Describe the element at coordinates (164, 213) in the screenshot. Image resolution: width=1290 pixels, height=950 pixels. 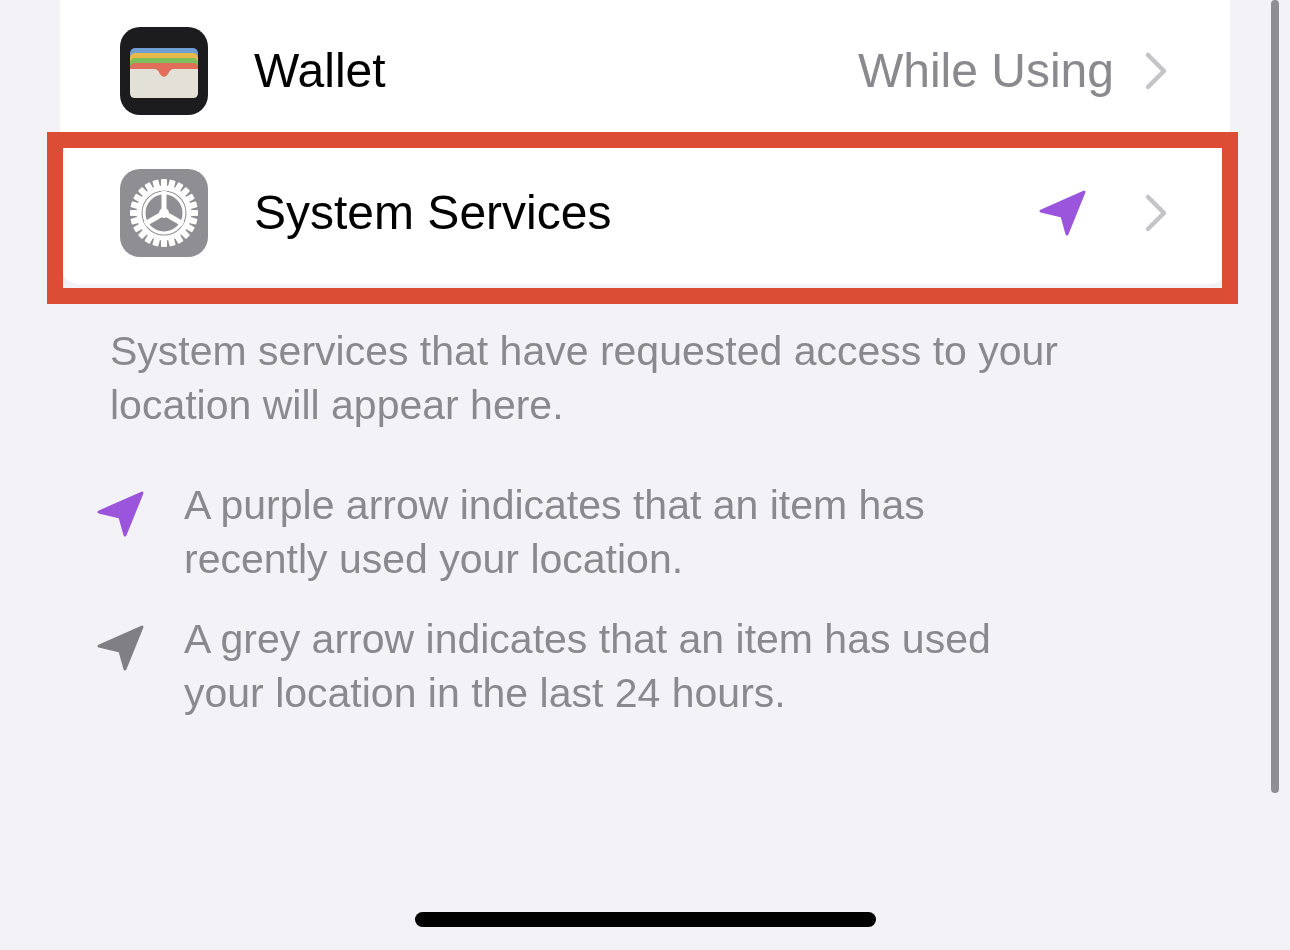
I see `gear-icon` at that location.